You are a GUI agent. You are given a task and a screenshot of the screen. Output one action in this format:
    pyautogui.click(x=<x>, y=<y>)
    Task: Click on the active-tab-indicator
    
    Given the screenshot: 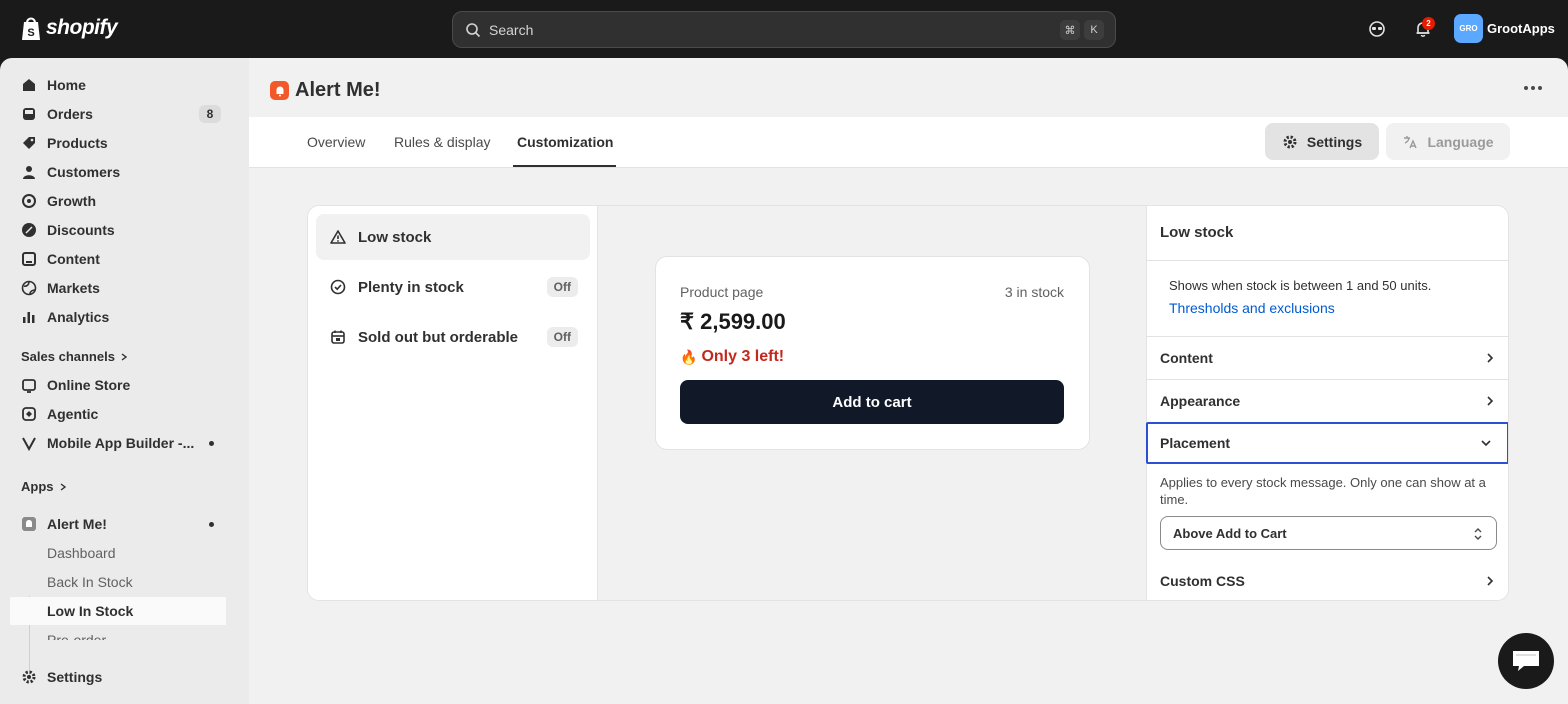 What is the action you would take?
    pyautogui.click(x=564, y=166)
    